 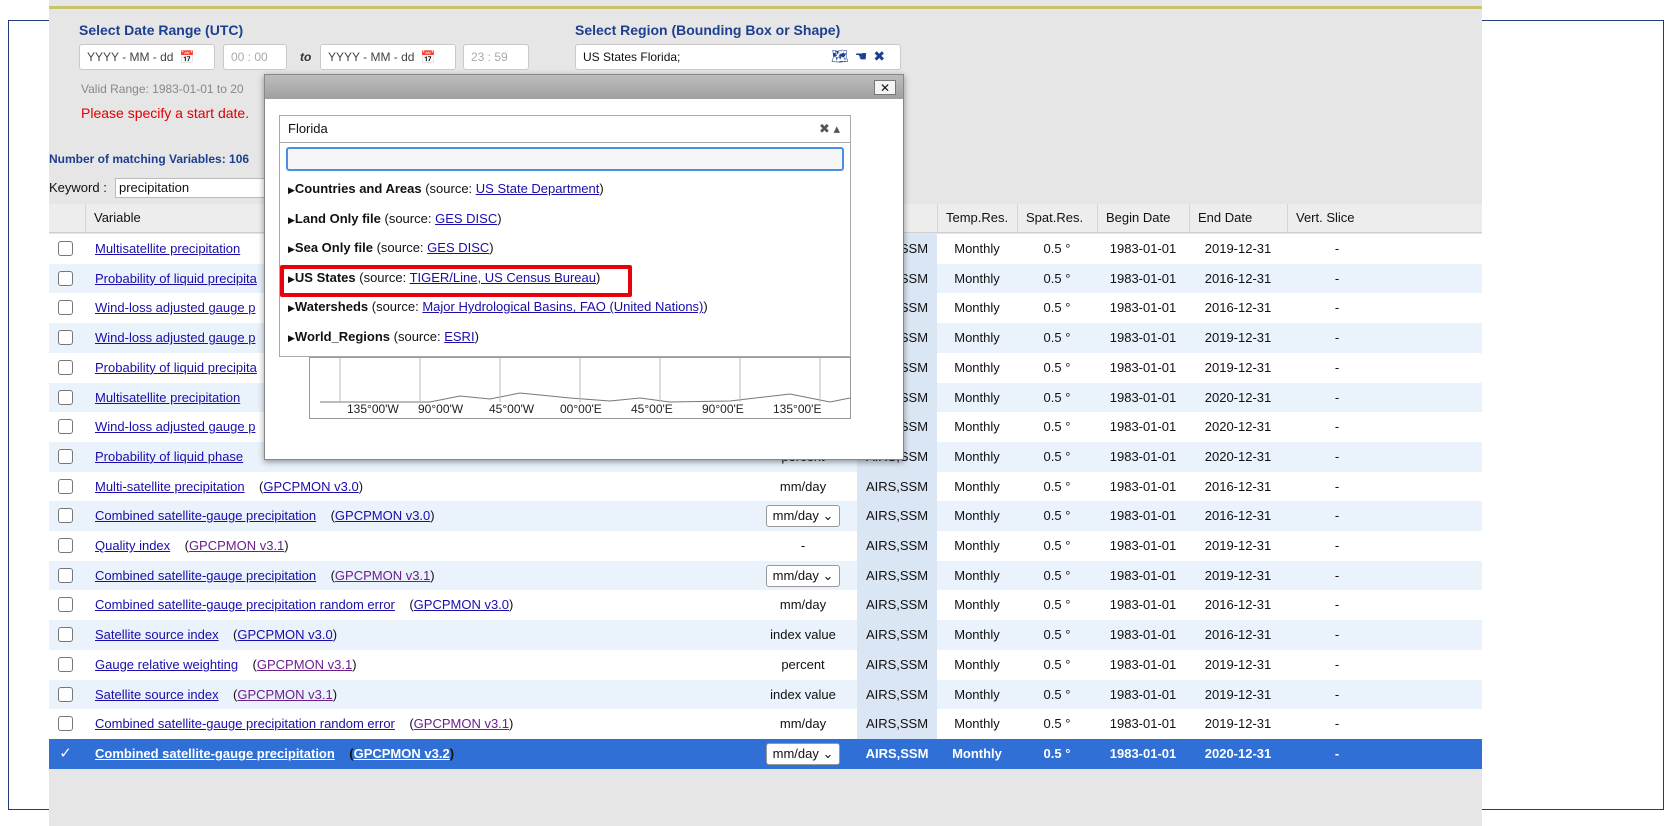 What do you see at coordinates (388, 57) in the screenshot?
I see `end-date-input: YYYY - MM - dd 📅` at bounding box center [388, 57].